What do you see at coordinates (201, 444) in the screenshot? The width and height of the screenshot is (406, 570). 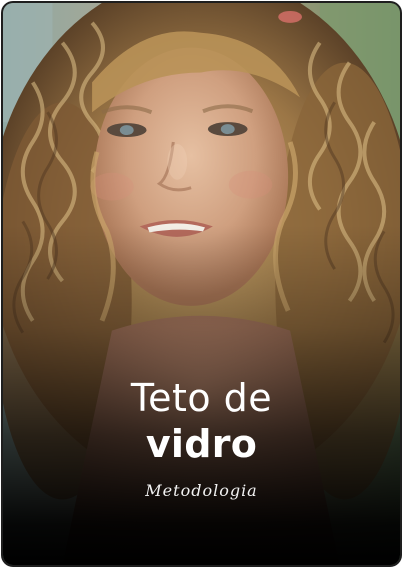 I see `card-title-line2: vidro` at bounding box center [201, 444].